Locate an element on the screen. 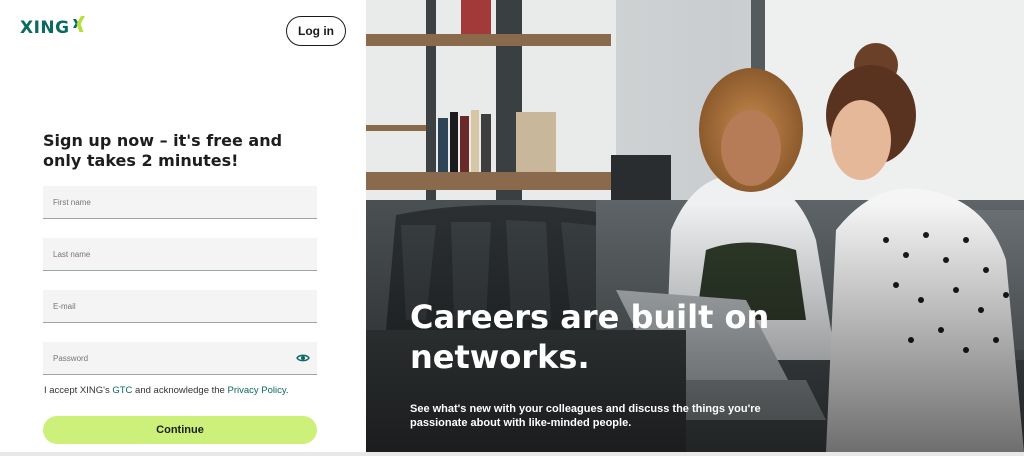  xing-mark-icon is located at coordinates (78, 24).